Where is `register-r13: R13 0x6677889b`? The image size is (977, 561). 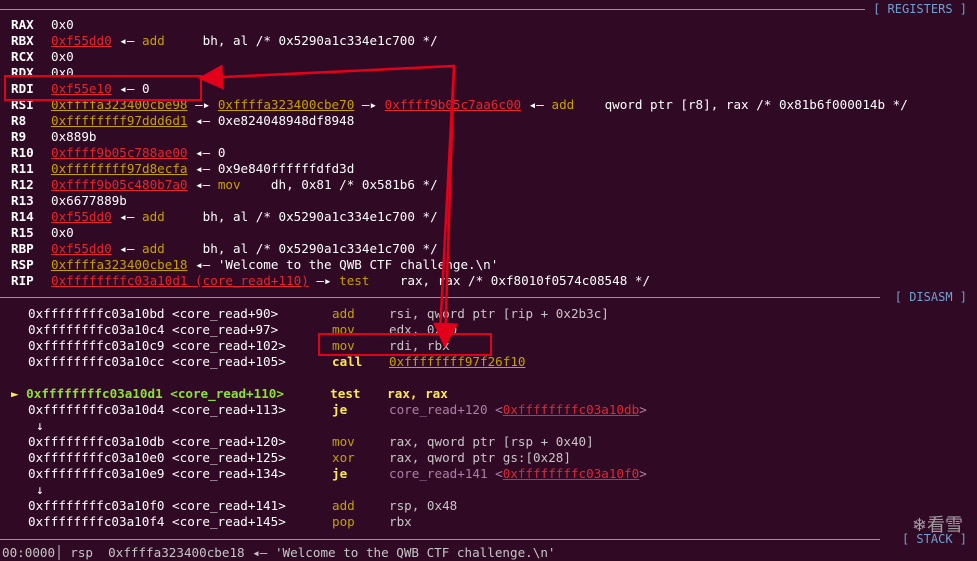
register-r13: R13 0x6677889b is located at coordinates (69, 201).